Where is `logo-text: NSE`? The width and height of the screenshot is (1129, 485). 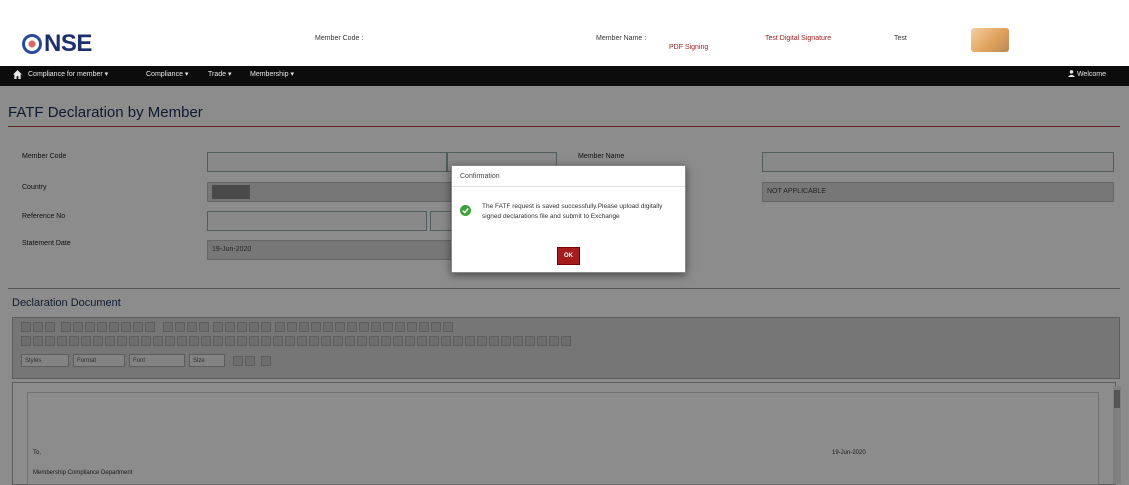
logo-text: NSE is located at coordinates (68, 43).